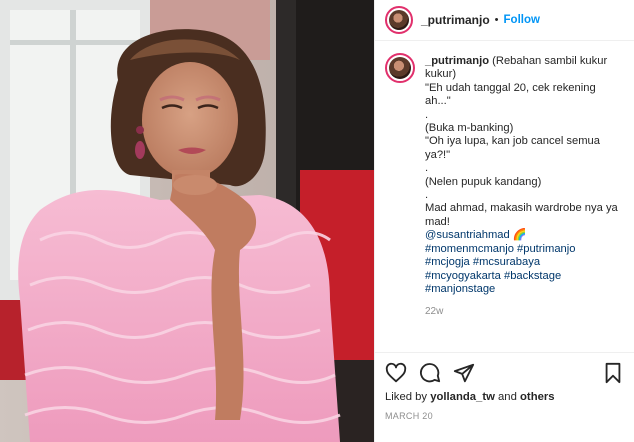 The width and height of the screenshot is (634, 442). Describe the element at coordinates (396, 373) in the screenshot. I see `heart-icon` at that location.